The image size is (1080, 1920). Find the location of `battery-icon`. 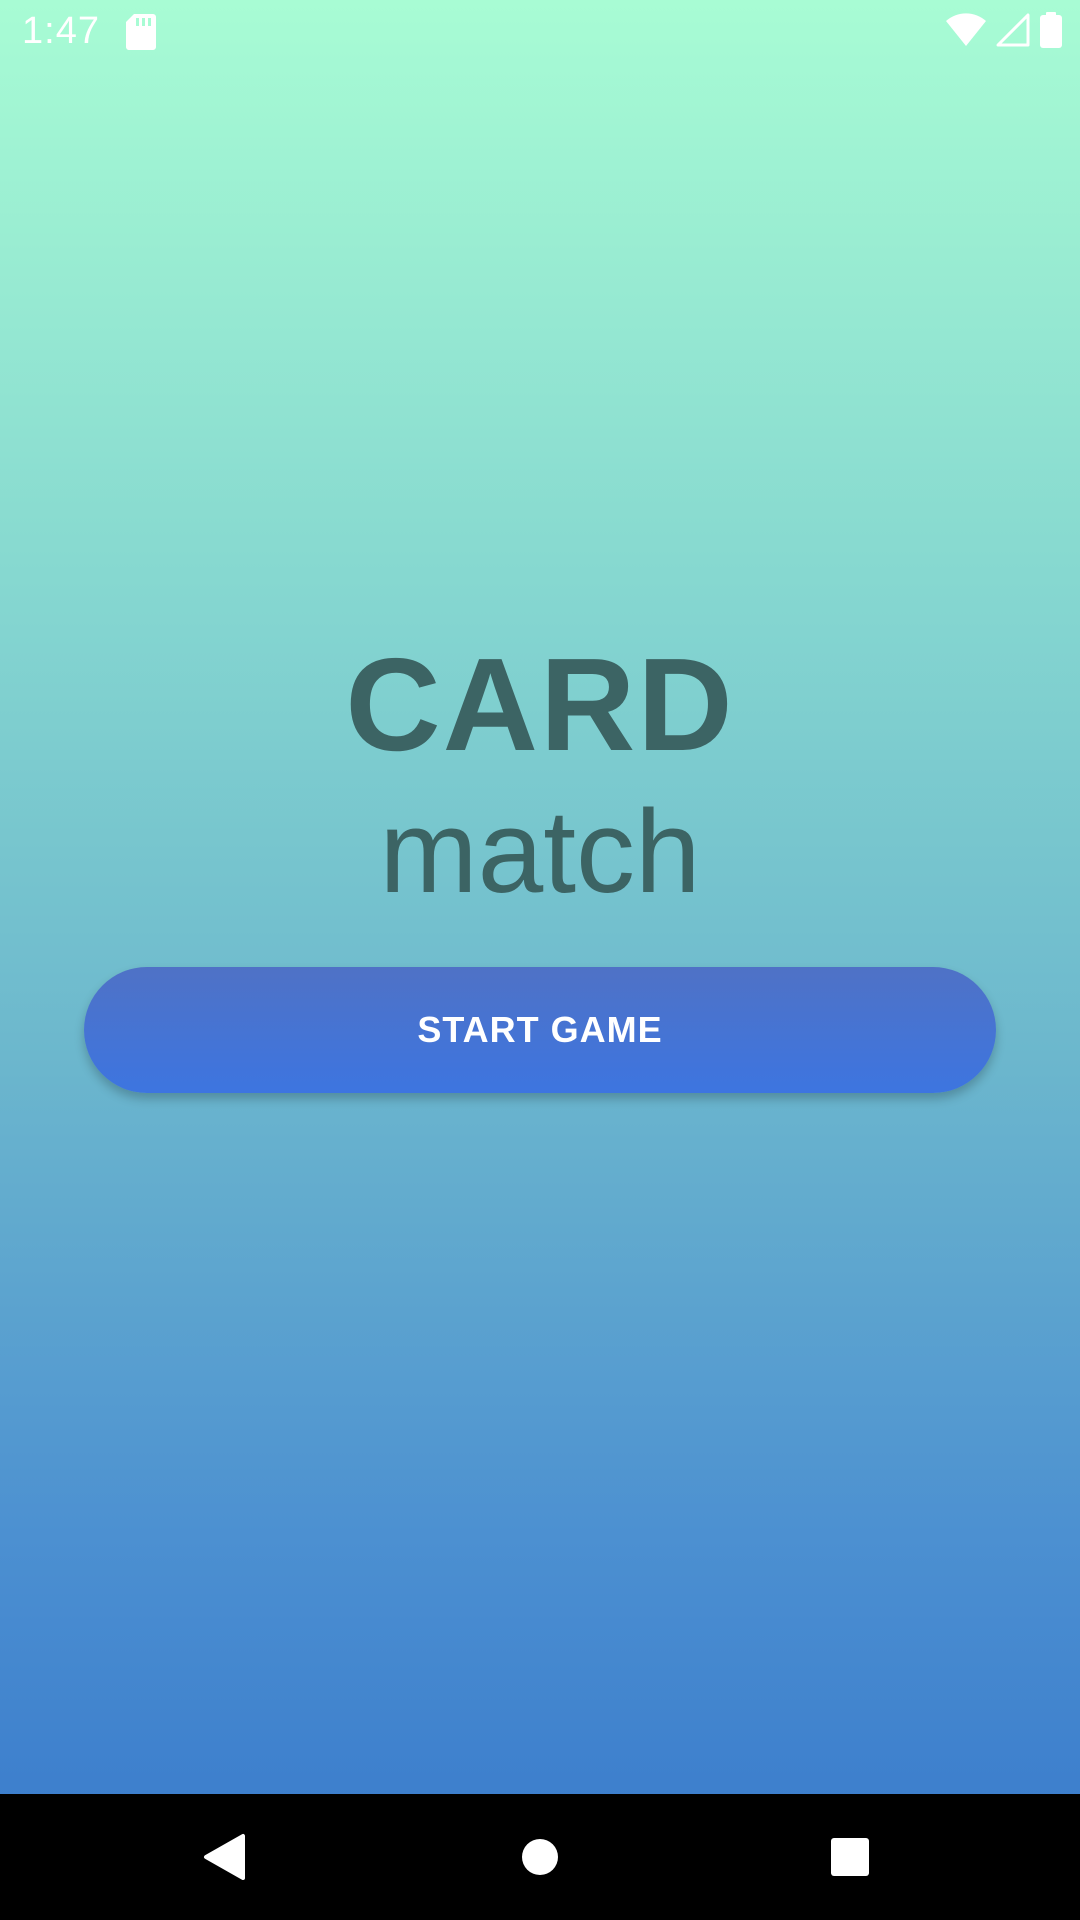

battery-icon is located at coordinates (1051, 32).